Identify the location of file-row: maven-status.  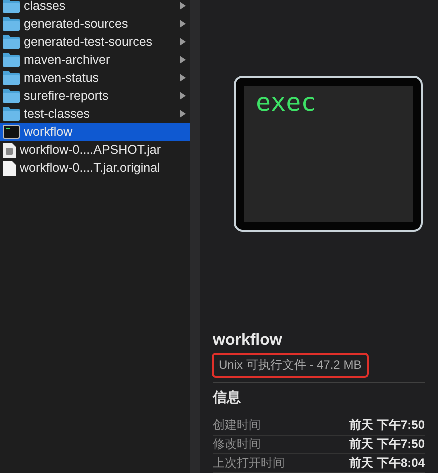
(95, 78).